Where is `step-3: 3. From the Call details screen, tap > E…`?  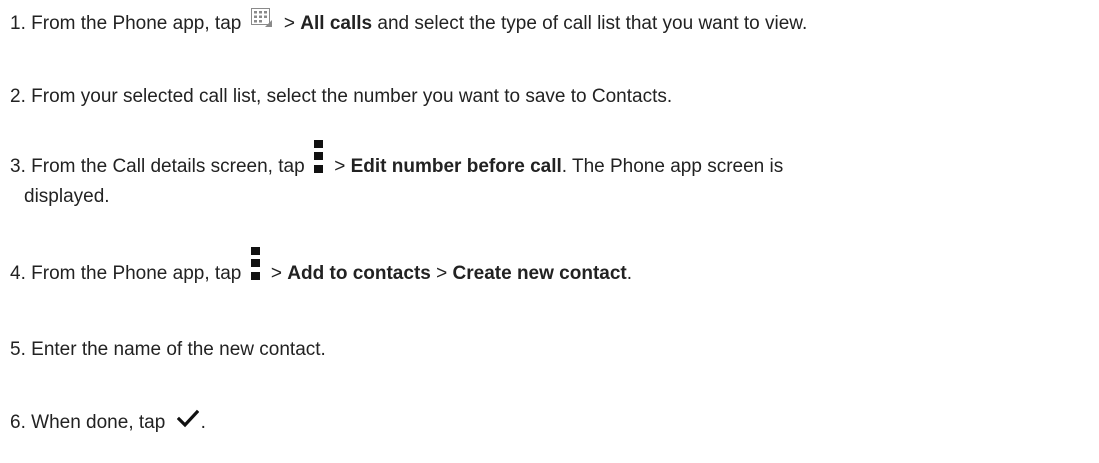 step-3: 3. From the Call details screen, tap > E… is located at coordinates (552, 174).